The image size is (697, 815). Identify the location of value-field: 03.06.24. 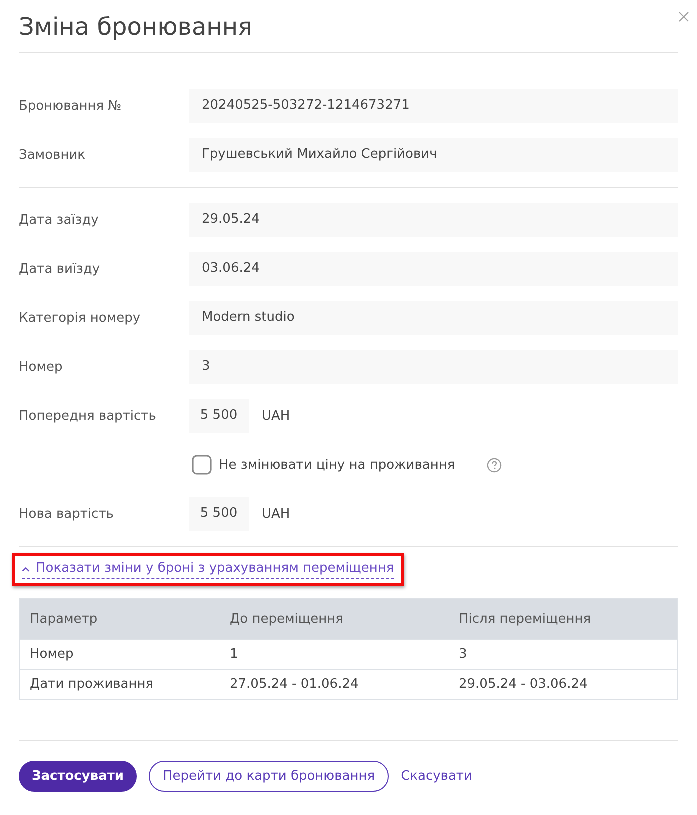
(433, 269).